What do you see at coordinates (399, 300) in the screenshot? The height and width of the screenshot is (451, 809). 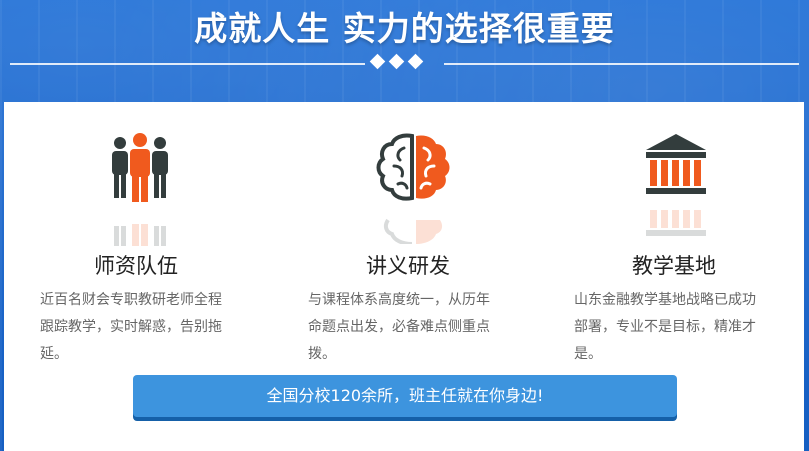 I see `desc-line: 与课程体系高度统一，从历年` at bounding box center [399, 300].